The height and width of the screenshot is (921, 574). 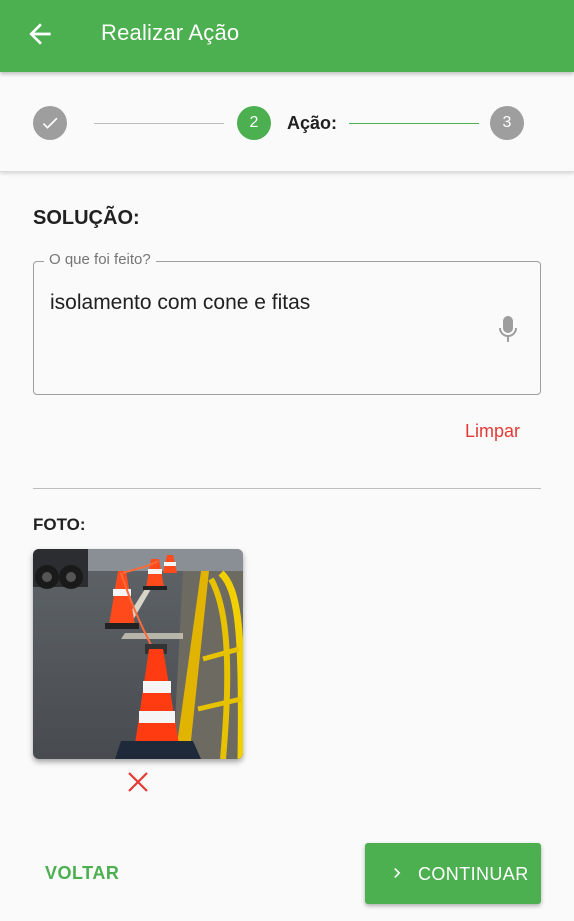 I want to click on close-icon, so click(x=138, y=782).